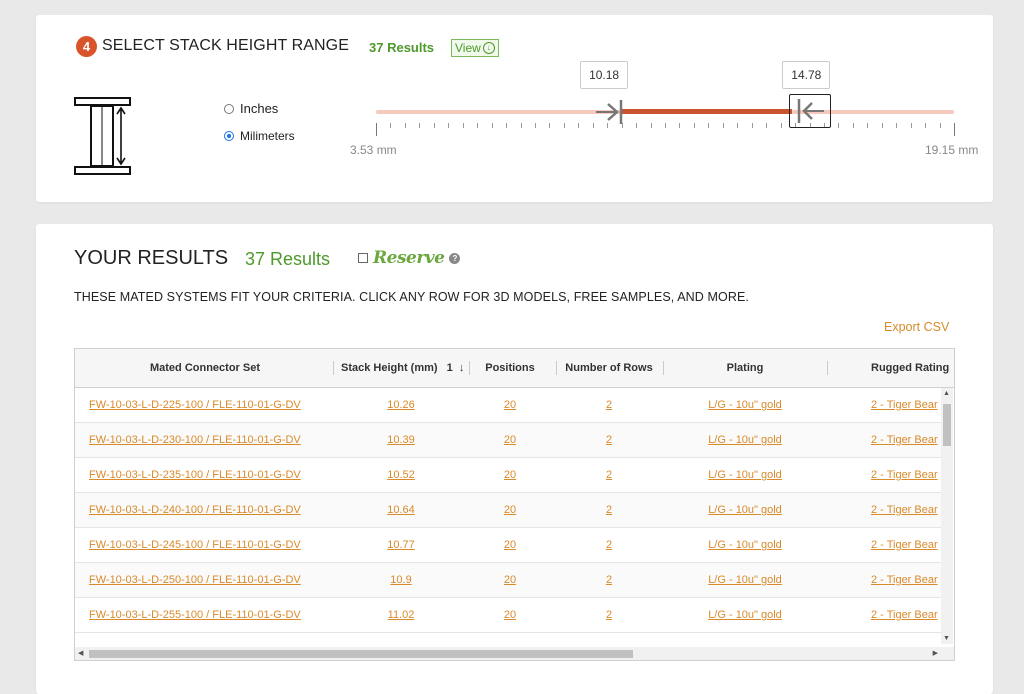 The image size is (1024, 694). Describe the element at coordinates (946, 393) in the screenshot. I see `scroll-up-icon: ▲` at that location.